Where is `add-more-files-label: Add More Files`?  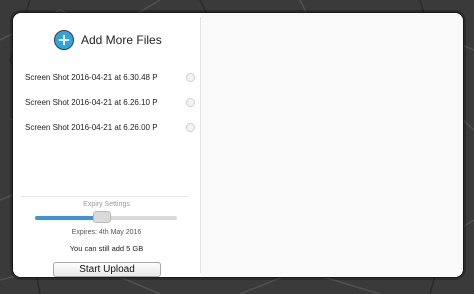 add-more-files-label: Add More Files is located at coordinates (121, 40).